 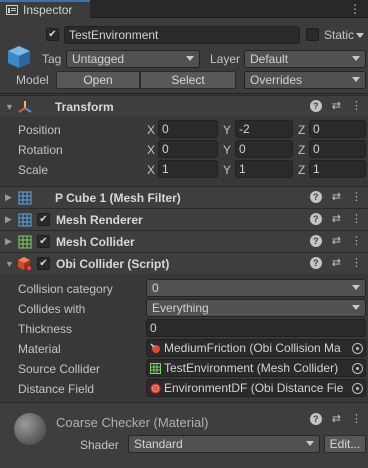 What do you see at coordinates (98, 80) in the screenshot?
I see `open-button: Open` at bounding box center [98, 80].